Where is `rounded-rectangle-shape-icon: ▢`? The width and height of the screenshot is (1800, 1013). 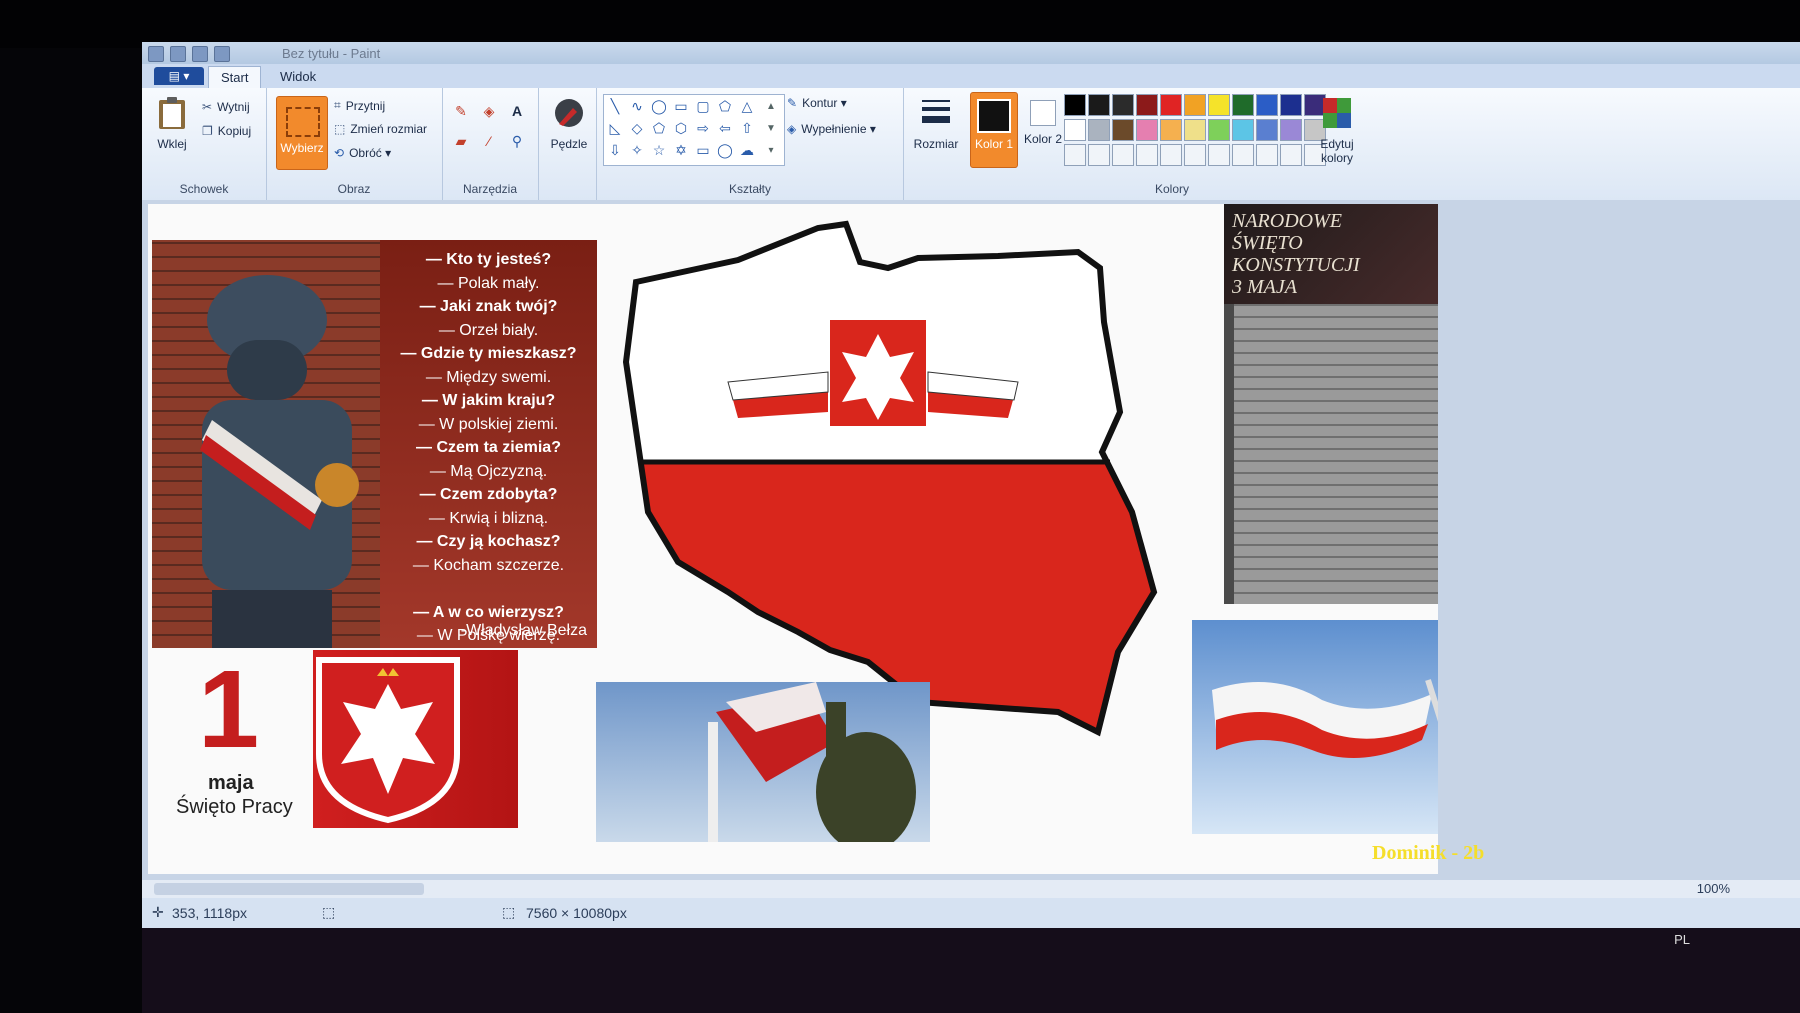 rounded-rectangle-shape-icon: ▢ is located at coordinates (703, 106).